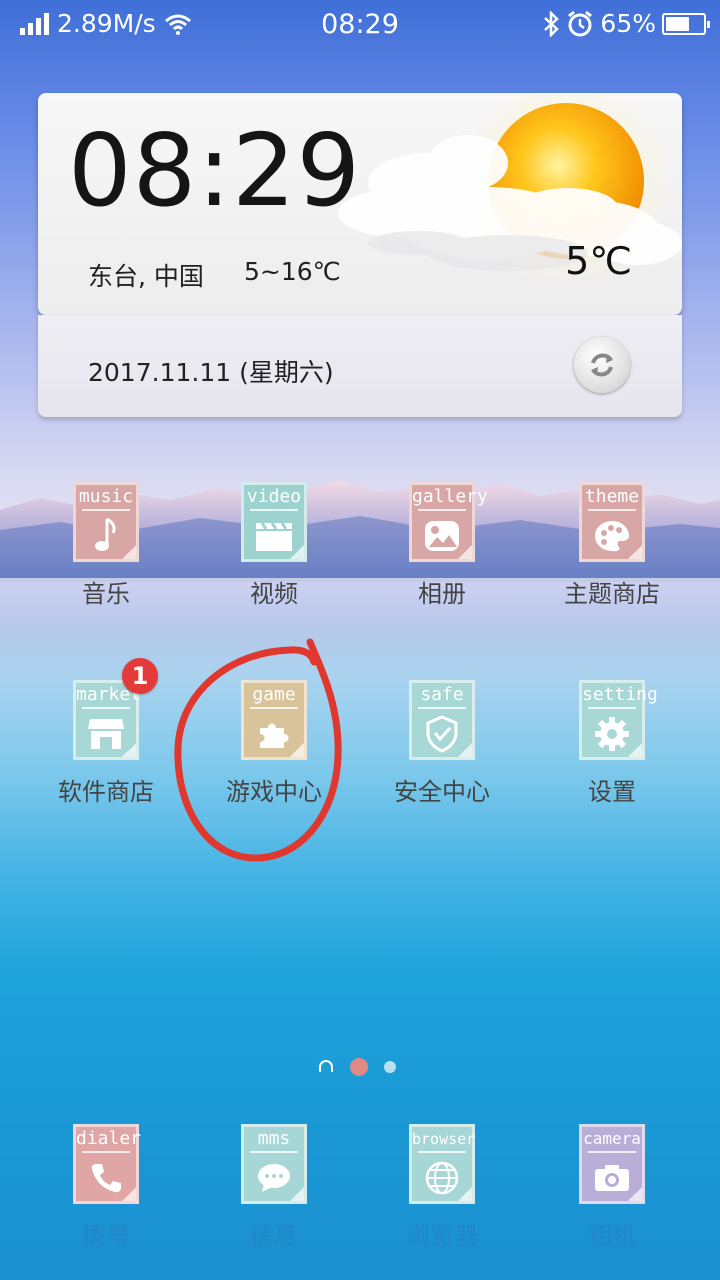 This screenshot has height=1280, width=720. I want to click on tile-tag: game, so click(274, 696).